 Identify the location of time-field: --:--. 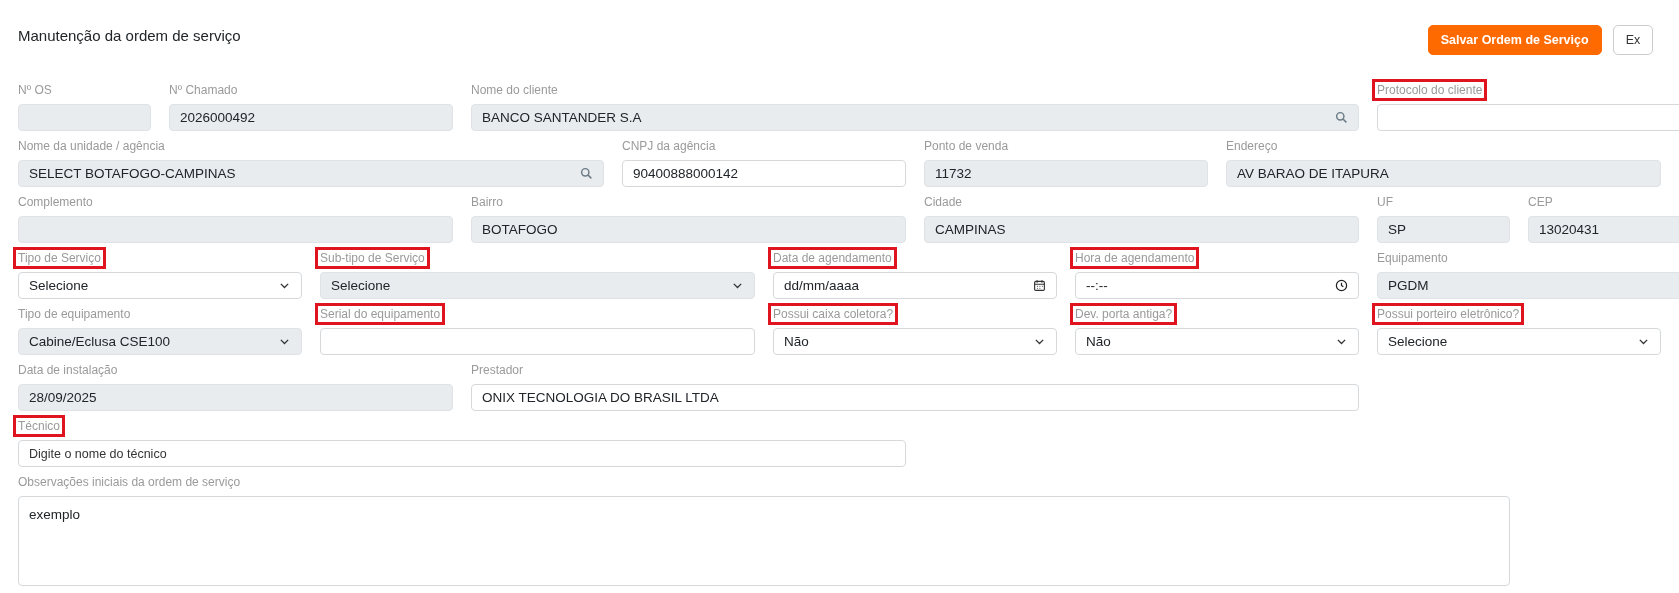
(1217, 285).